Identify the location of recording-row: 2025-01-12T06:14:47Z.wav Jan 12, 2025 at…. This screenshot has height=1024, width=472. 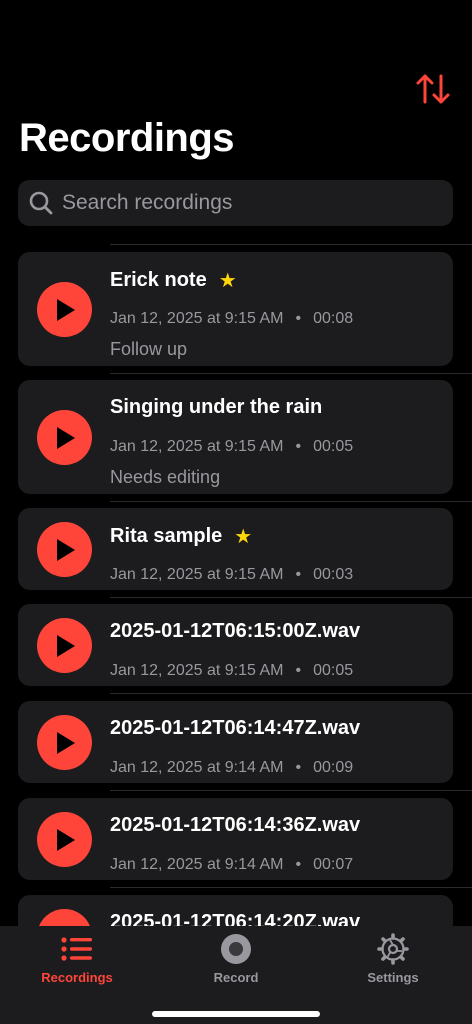
(235, 742).